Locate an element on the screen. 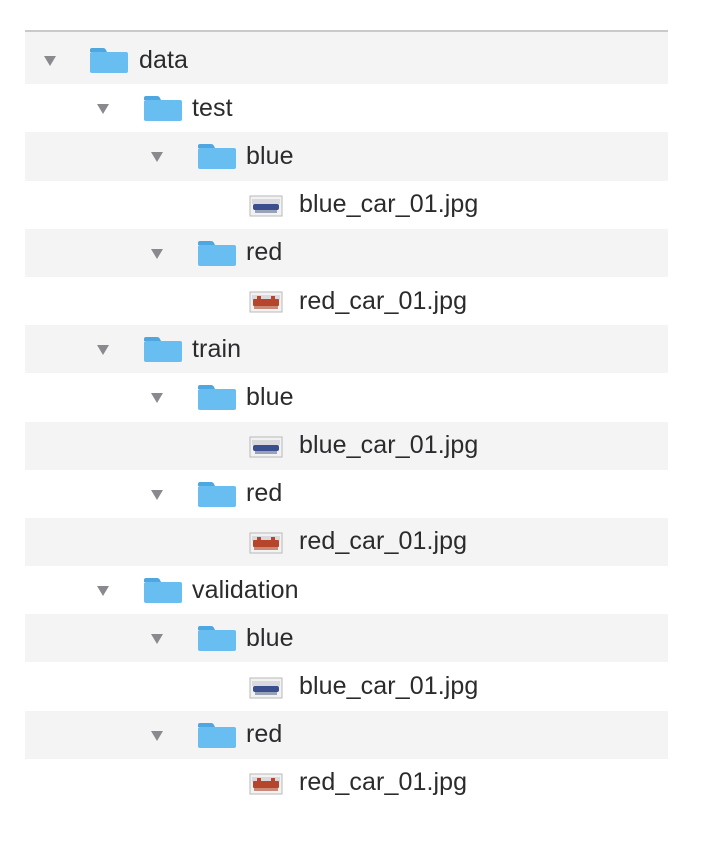 The height and width of the screenshot is (841, 710). tree-folder-row: validation is located at coordinates (346, 590).